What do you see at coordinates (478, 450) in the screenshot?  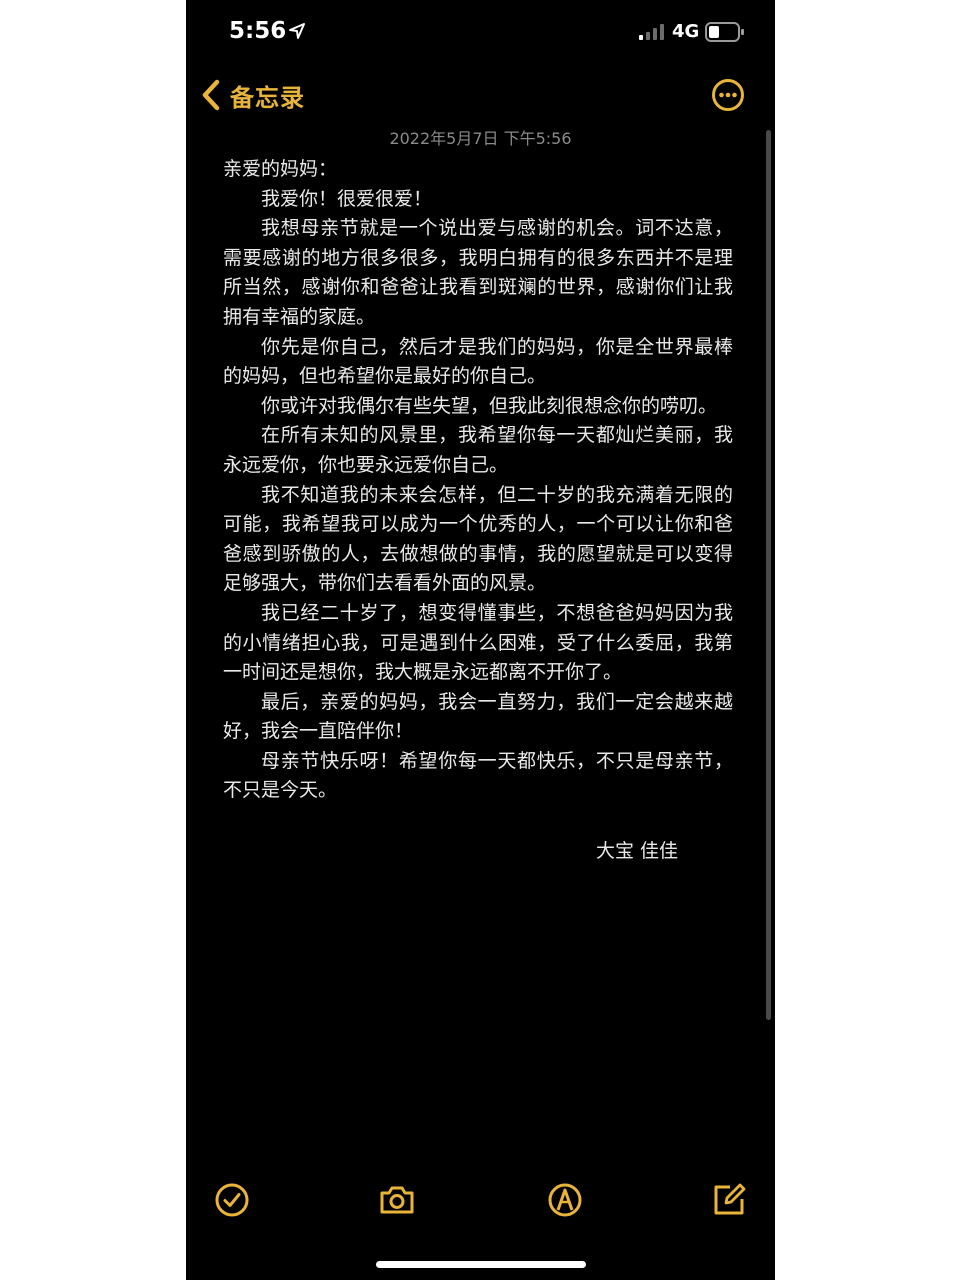 I see `note-paragraph: 在所有未知的风景里，我希望你每一天都灿烂美丽，我永远爱你，你也要永远爱你自己。` at bounding box center [478, 450].